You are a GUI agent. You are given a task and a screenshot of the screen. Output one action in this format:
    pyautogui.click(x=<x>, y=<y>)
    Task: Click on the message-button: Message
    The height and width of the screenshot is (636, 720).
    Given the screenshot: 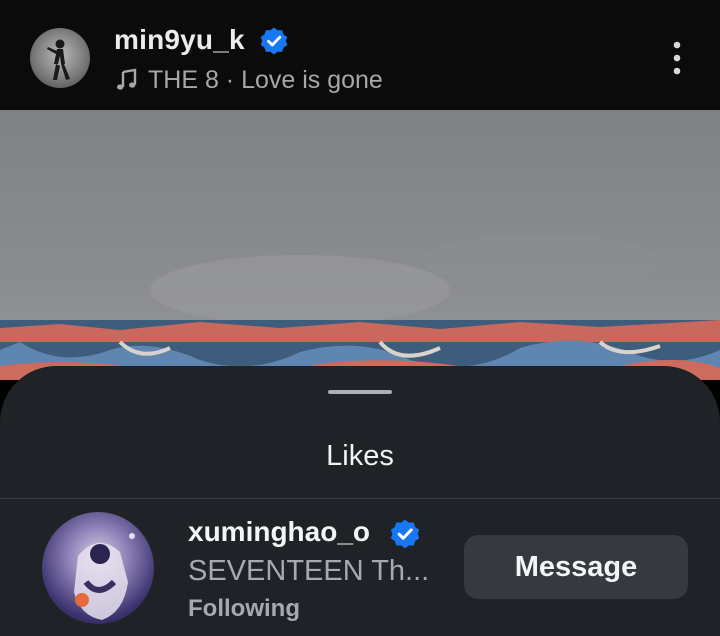 What is the action you would take?
    pyautogui.click(x=576, y=567)
    